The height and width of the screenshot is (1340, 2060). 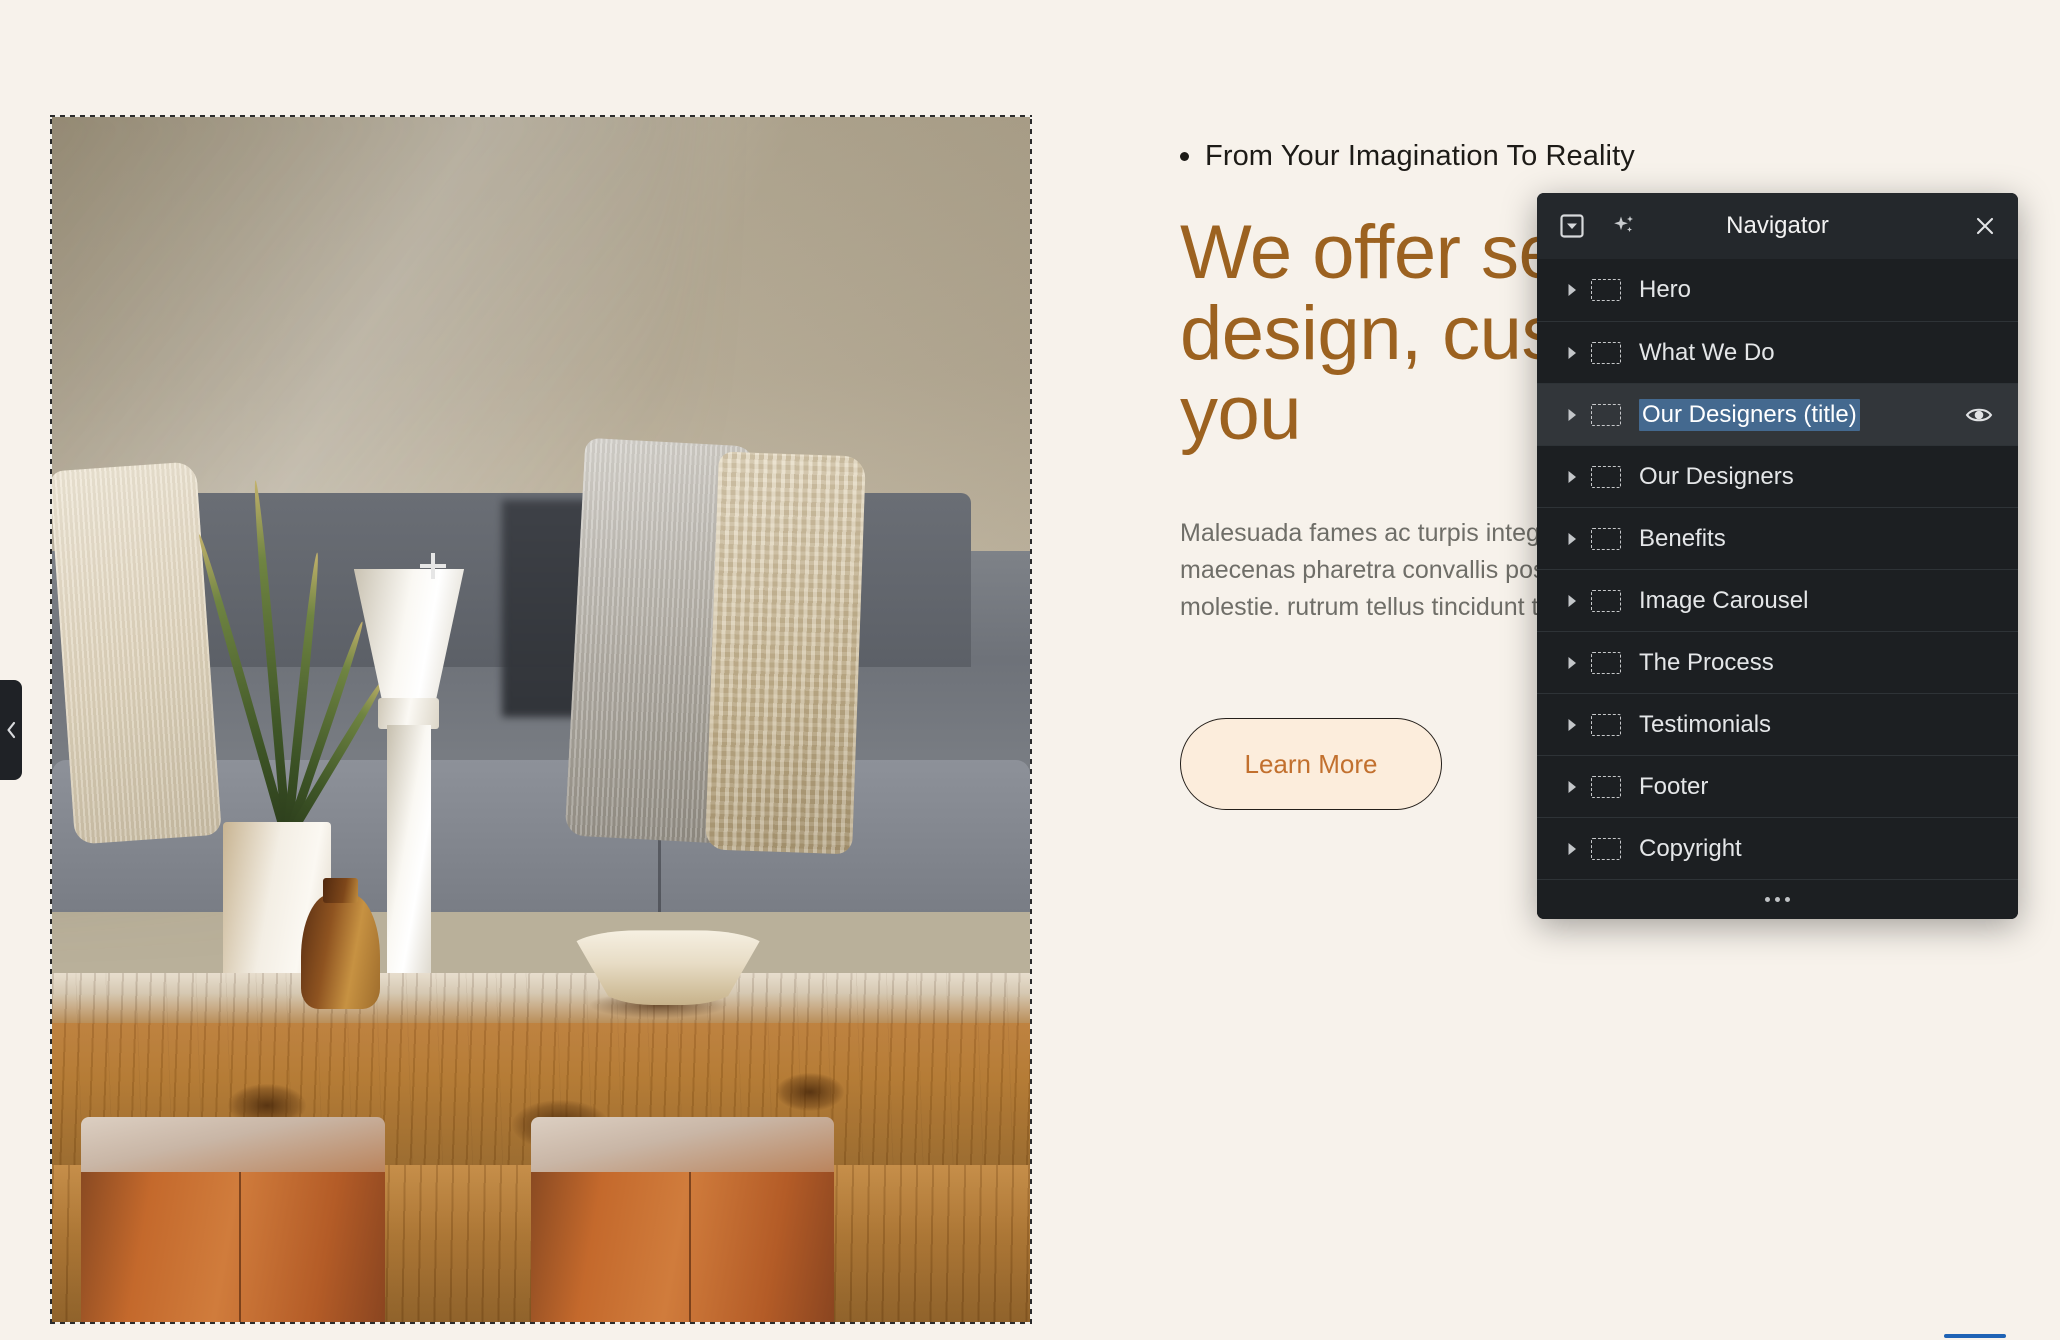 I want to click on visibility-toggle-button, so click(x=1979, y=415).